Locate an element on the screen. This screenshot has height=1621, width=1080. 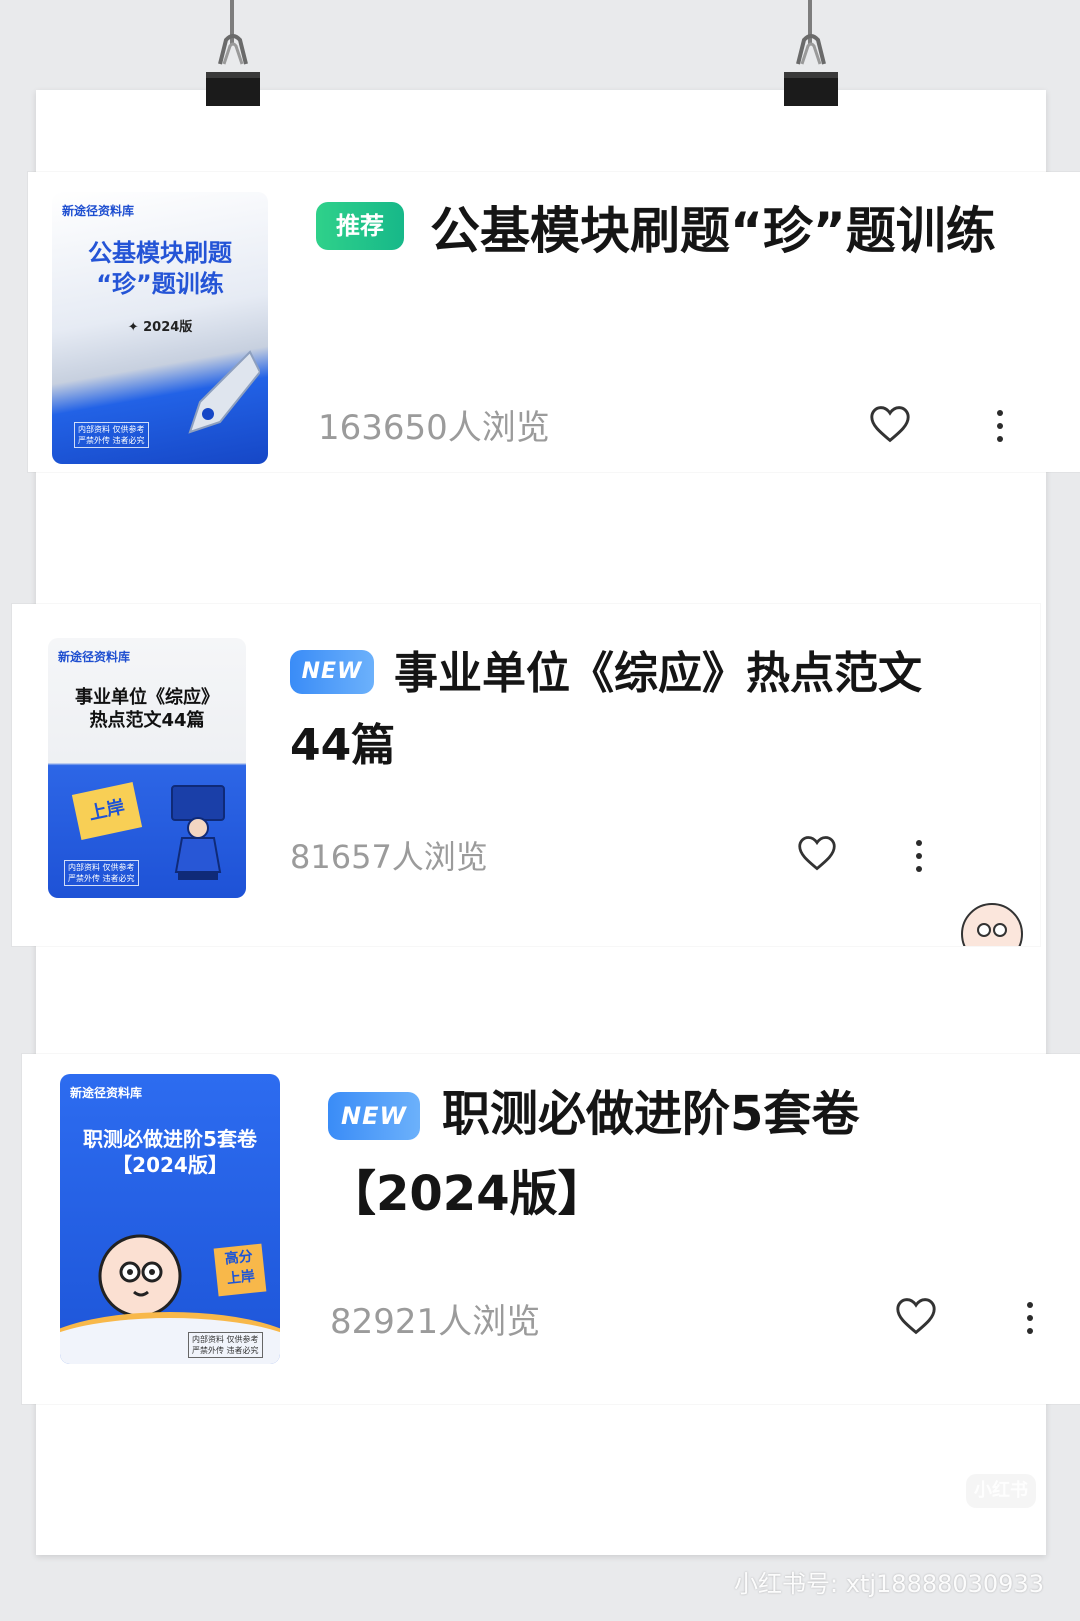
person-reading-icon is located at coordinates (198, 832).